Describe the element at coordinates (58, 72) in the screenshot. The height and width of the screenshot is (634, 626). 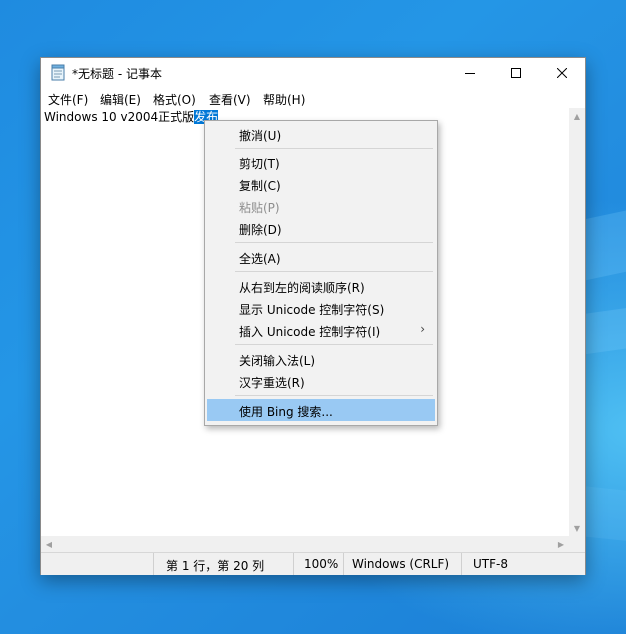
I see `notepad-icon` at that location.